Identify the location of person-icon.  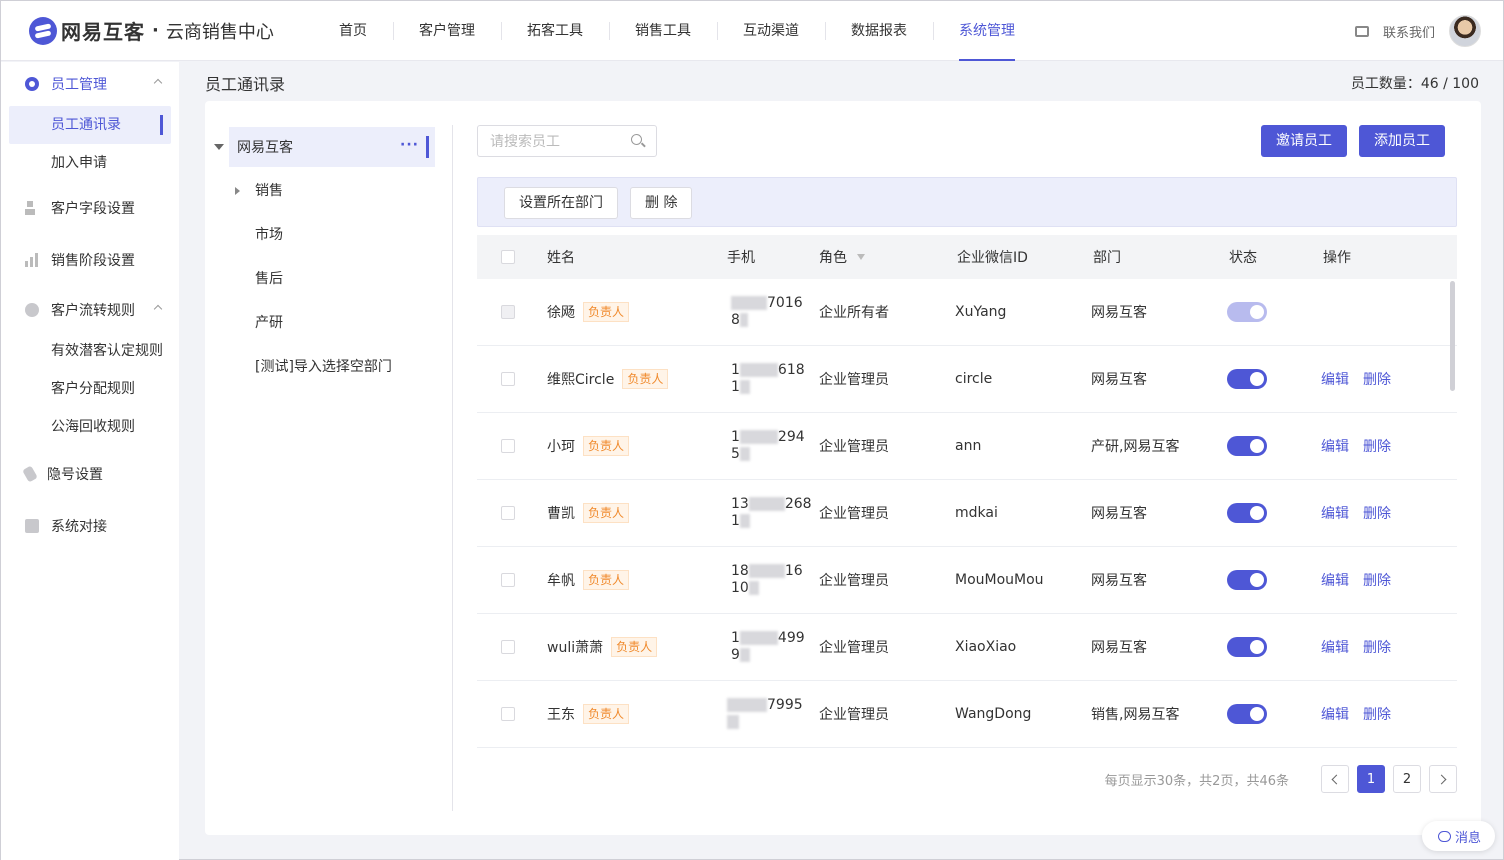
(32, 208).